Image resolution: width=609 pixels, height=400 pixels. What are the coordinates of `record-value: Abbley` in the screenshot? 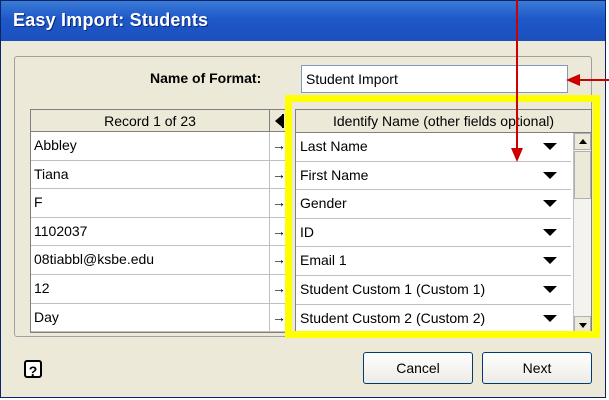 It's located at (55, 145).